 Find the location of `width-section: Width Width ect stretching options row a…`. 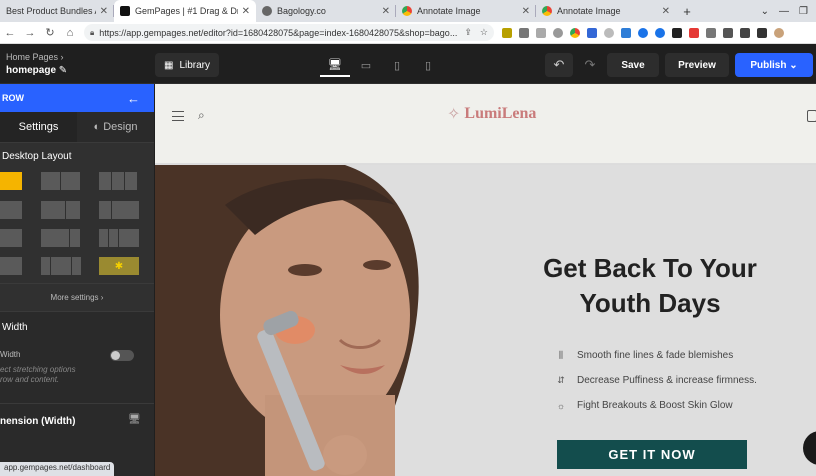

width-section: Width Width ect stretching options row a… is located at coordinates (77, 357).